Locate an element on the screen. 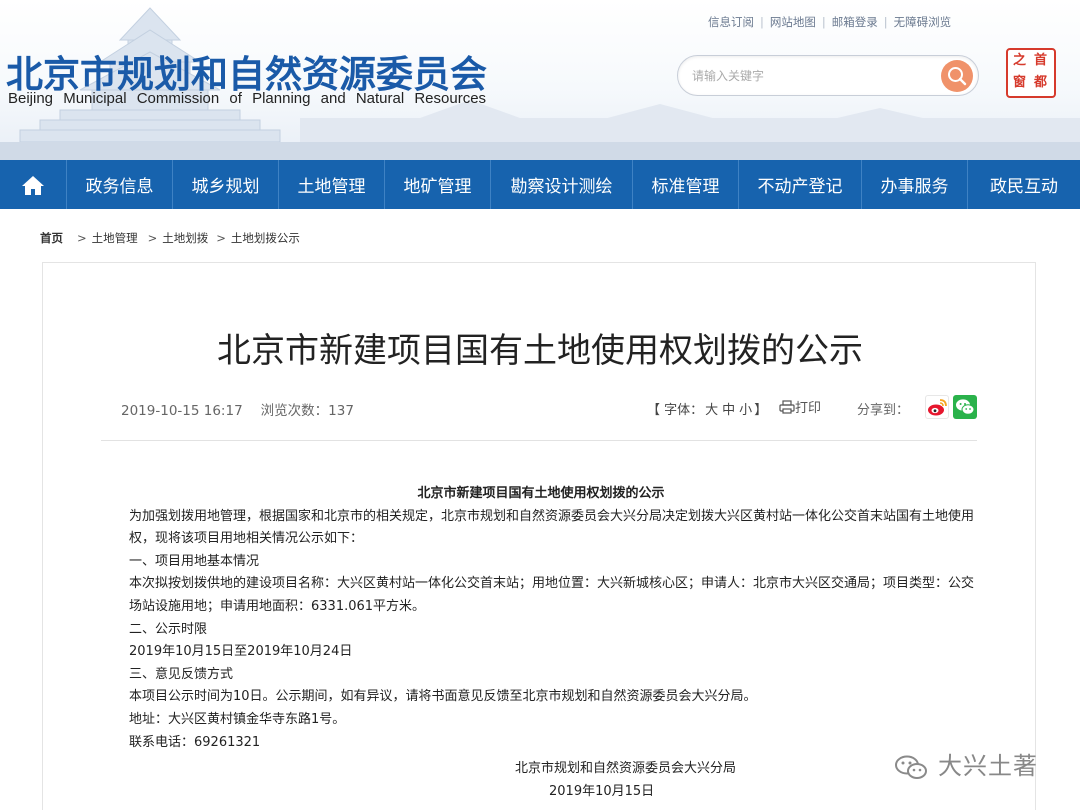 Image resolution: width=1080 pixels, height=810 pixels. wechat-account-watermark: 大兴土著 is located at coordinates (965, 764).